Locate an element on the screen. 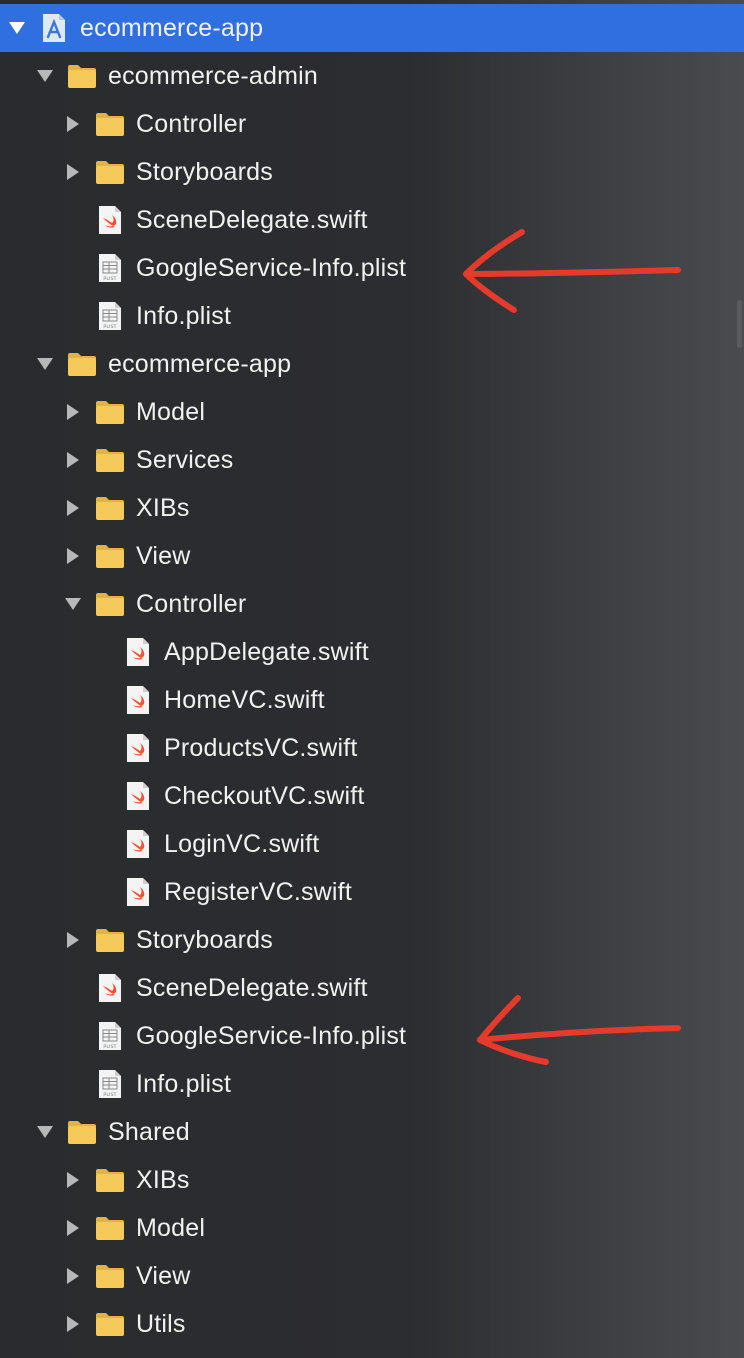  navigator-file-row: RegisterVC.swift is located at coordinates (372, 892).